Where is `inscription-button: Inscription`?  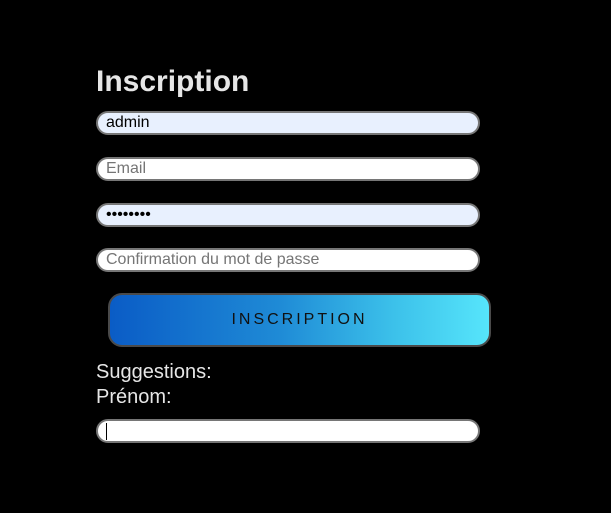
inscription-button: Inscription is located at coordinates (299, 320).